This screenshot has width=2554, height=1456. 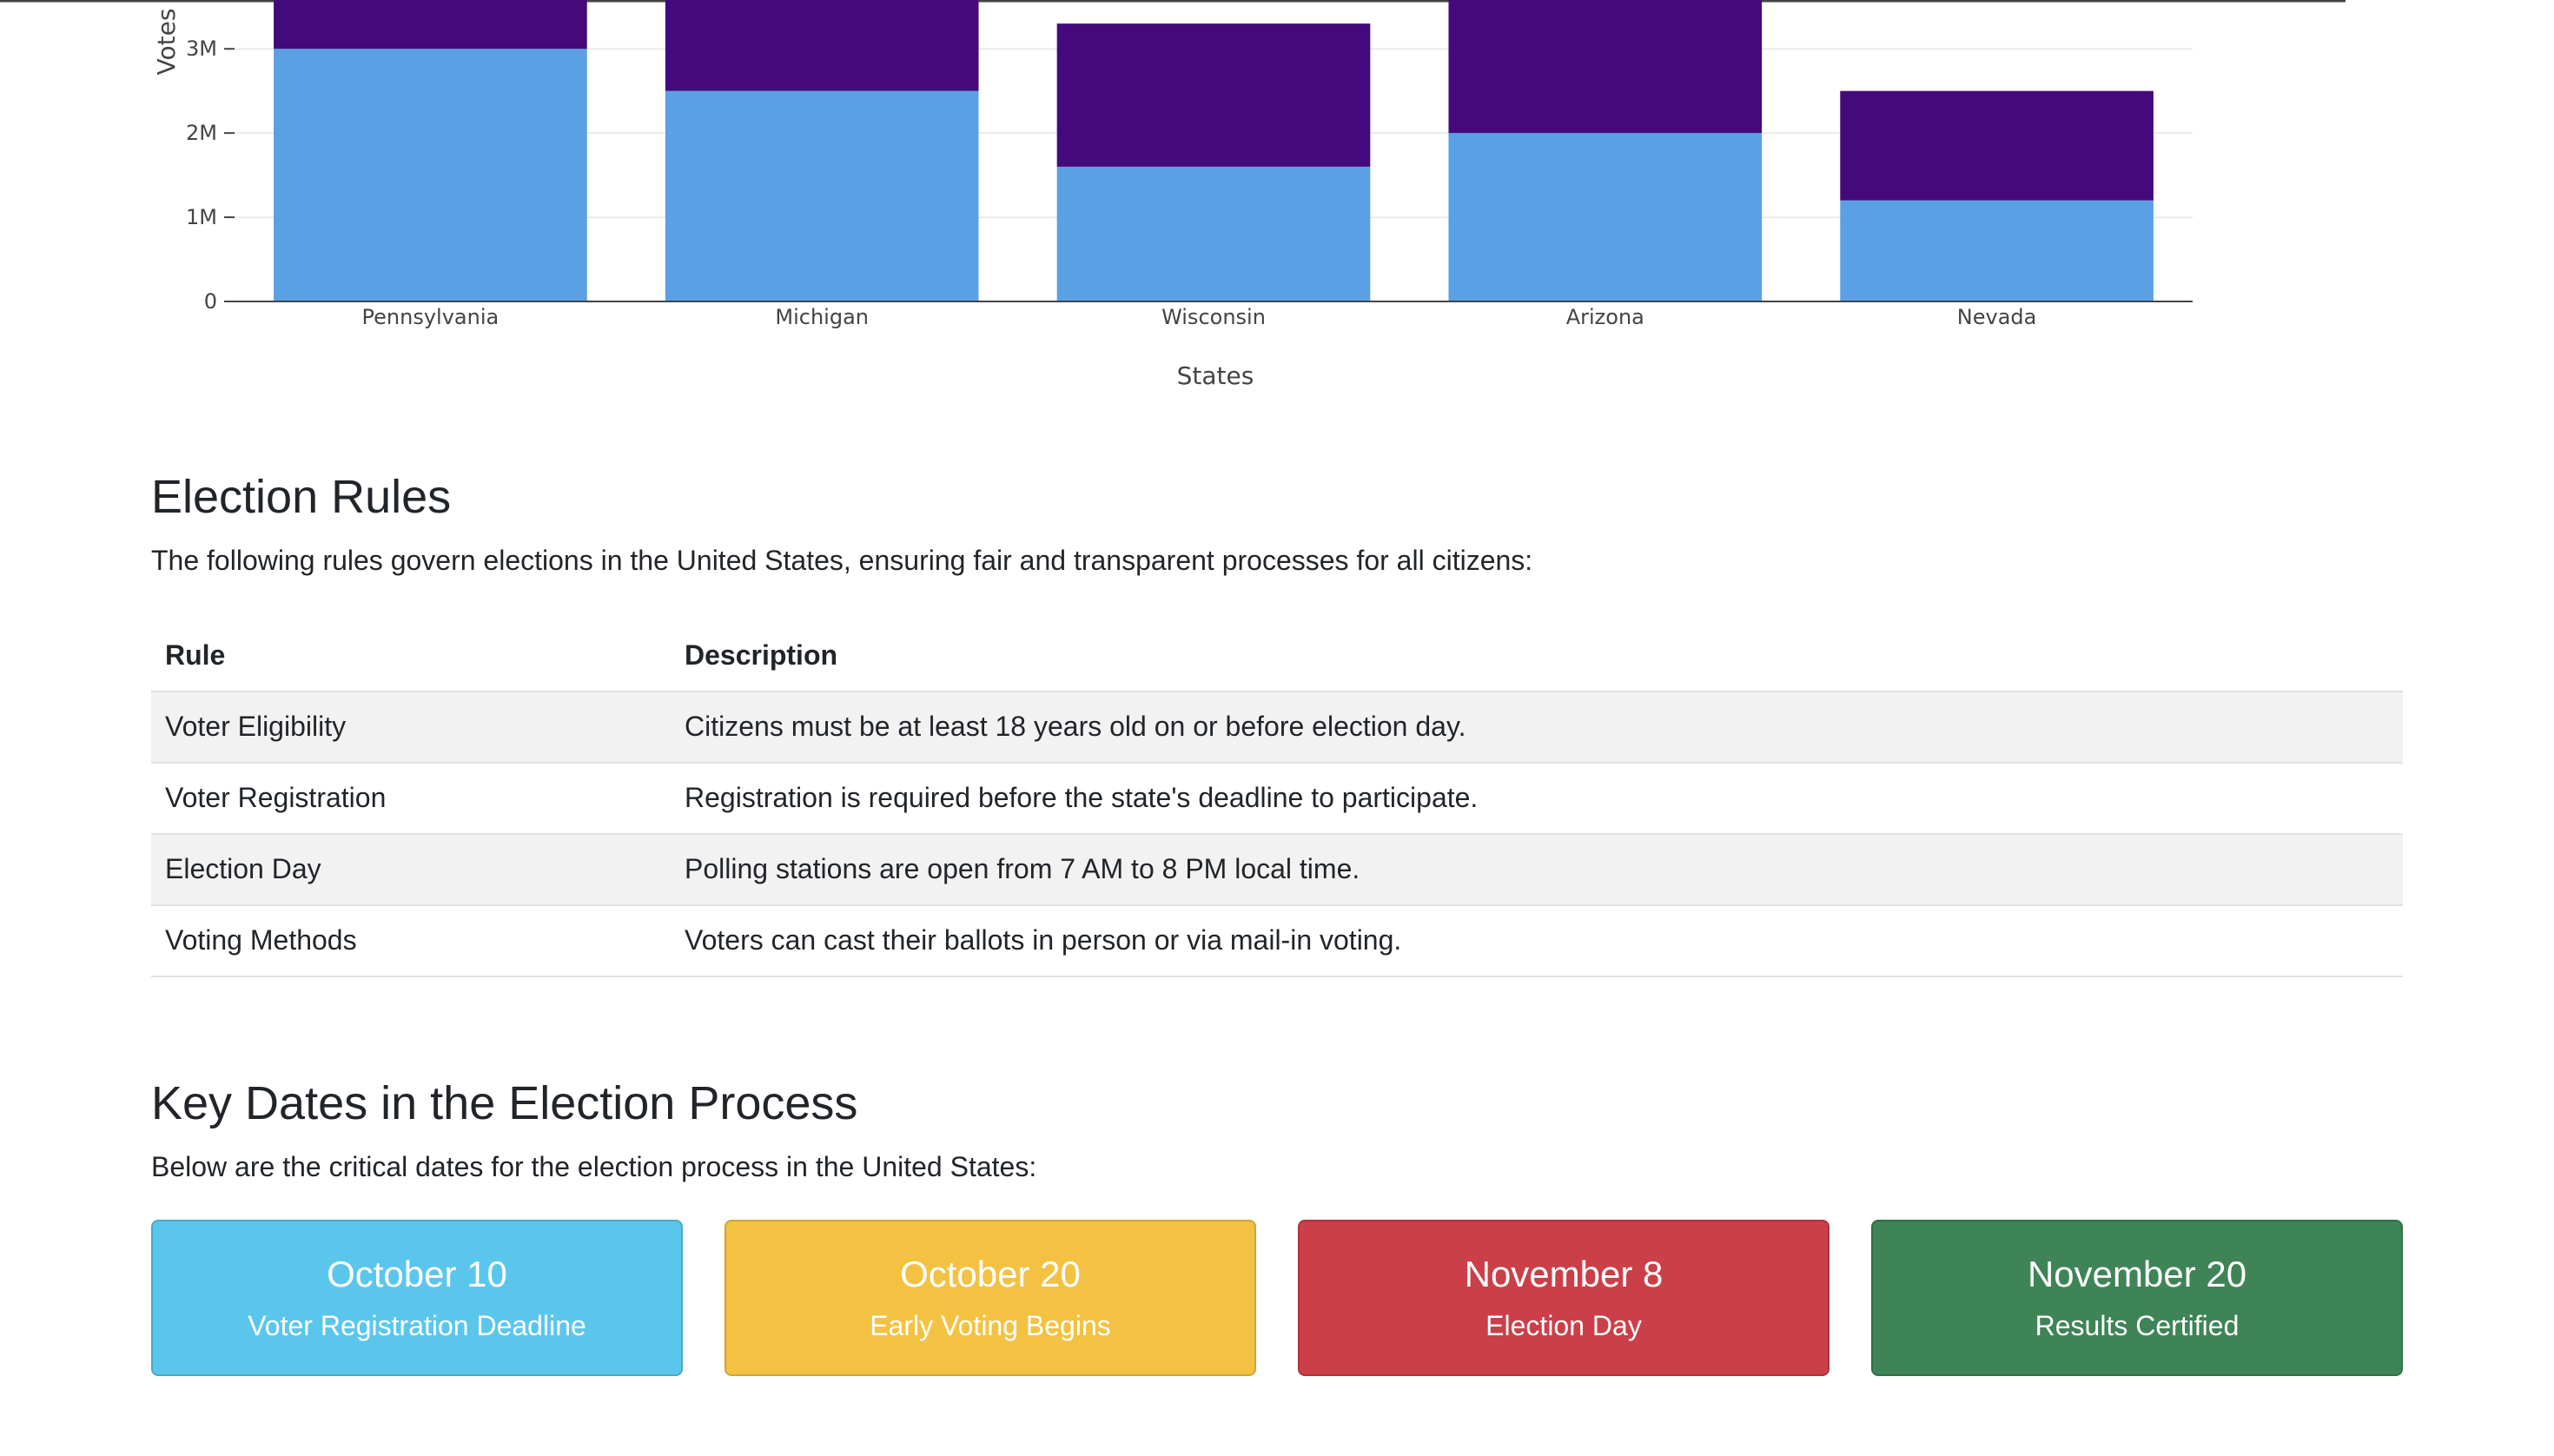 I want to click on card-date: November 20, so click(x=2137, y=1274).